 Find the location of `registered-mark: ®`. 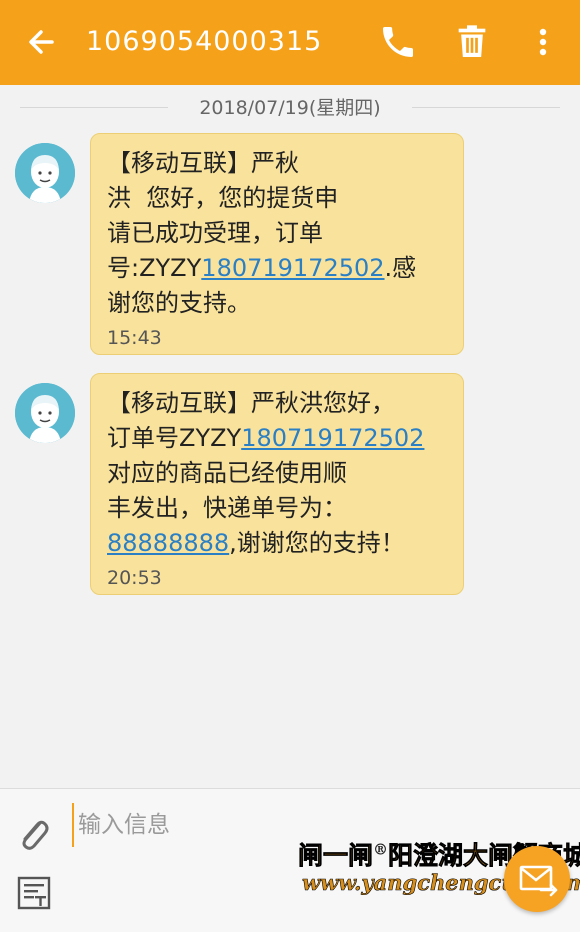

registered-mark: ® is located at coordinates (381, 849).